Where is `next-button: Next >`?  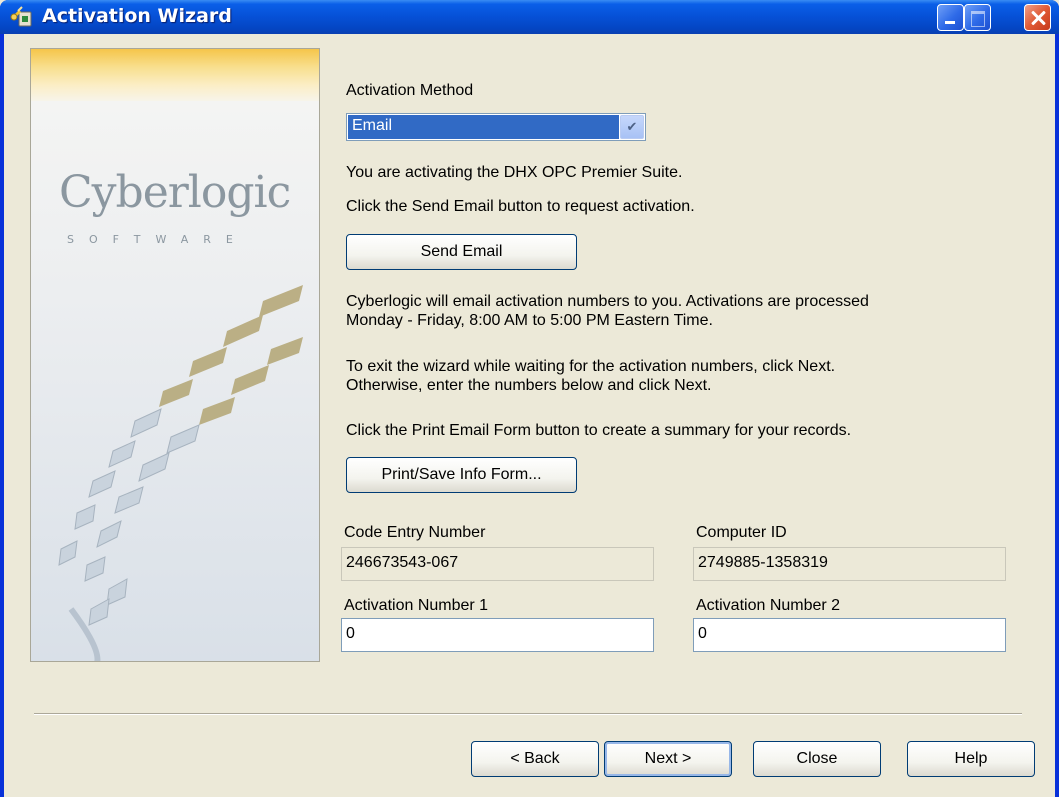
next-button: Next > is located at coordinates (668, 759).